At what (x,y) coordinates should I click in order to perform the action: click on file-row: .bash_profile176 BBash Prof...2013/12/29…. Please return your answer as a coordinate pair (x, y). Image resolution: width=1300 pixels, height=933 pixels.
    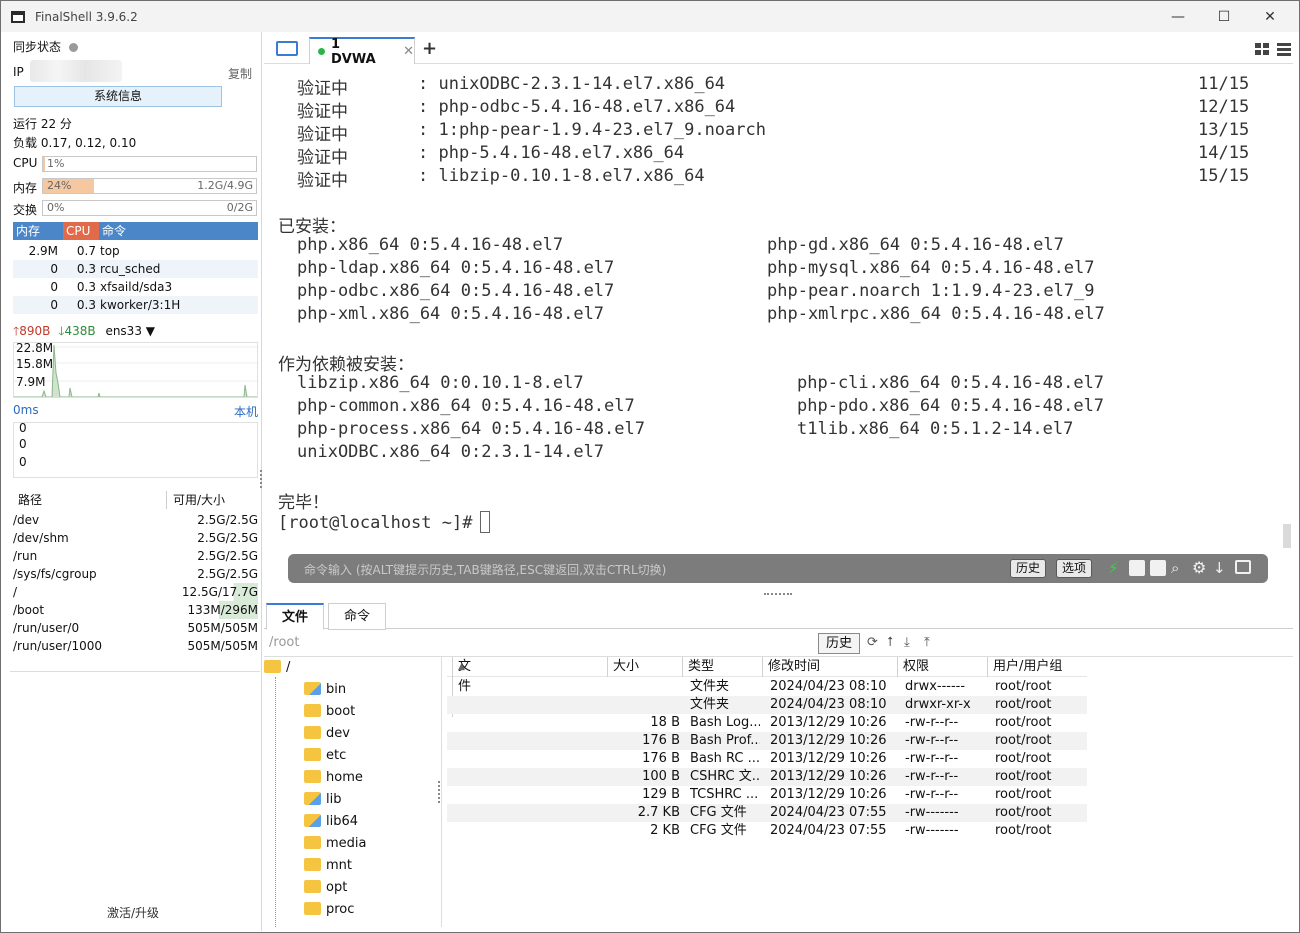
    Looking at the image, I should click on (767, 741).